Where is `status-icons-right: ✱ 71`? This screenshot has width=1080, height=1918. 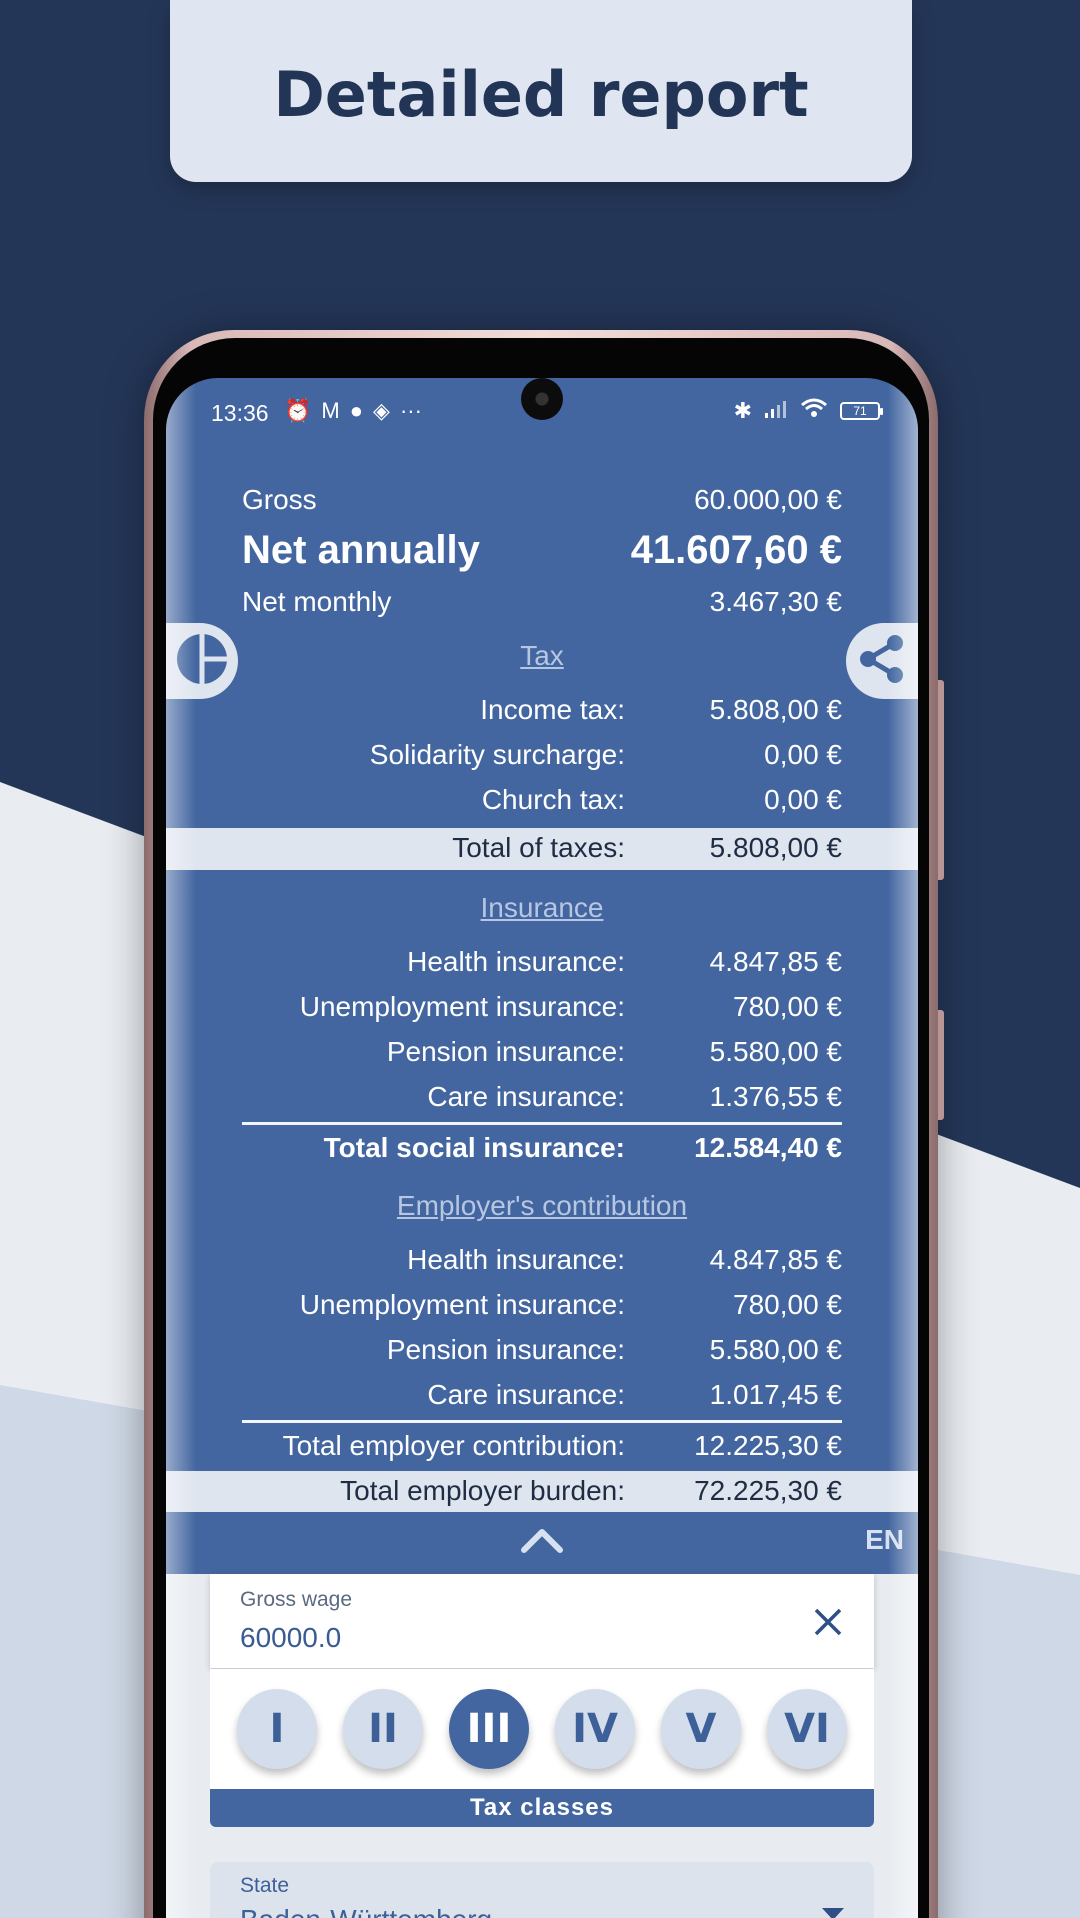 status-icons-right: ✱ 71 is located at coordinates (808, 411).